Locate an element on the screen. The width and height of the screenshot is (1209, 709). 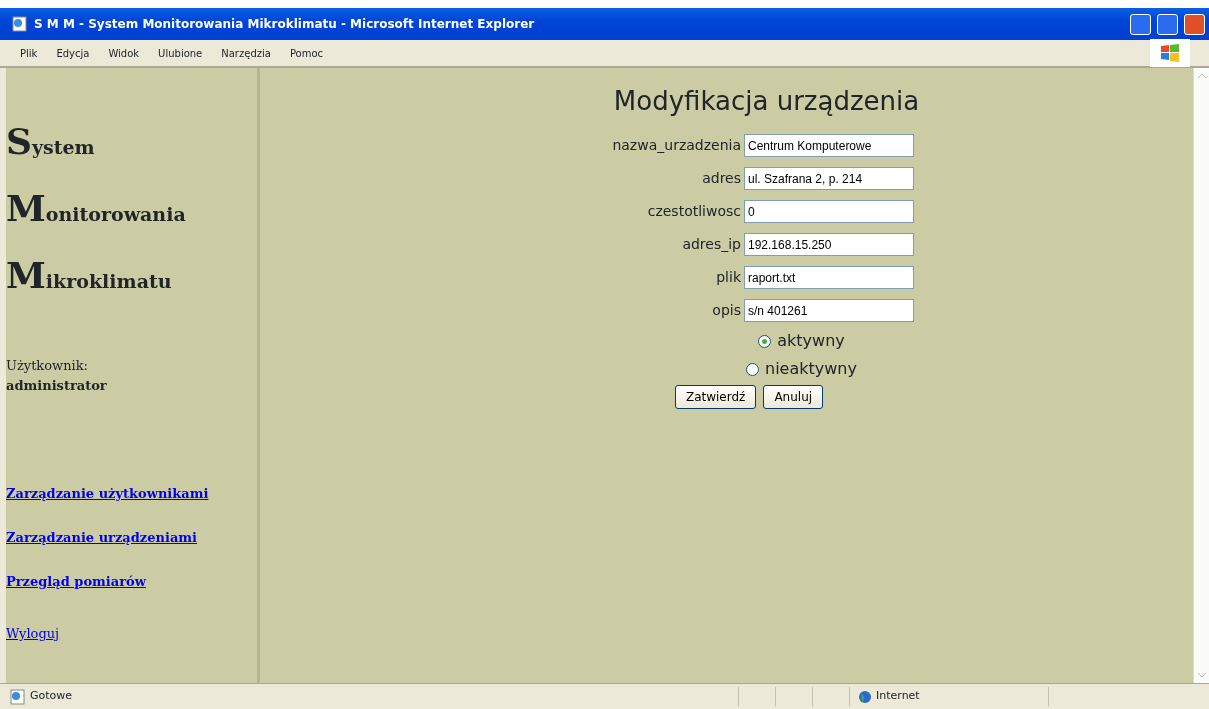
globe-icon is located at coordinates (865, 696).